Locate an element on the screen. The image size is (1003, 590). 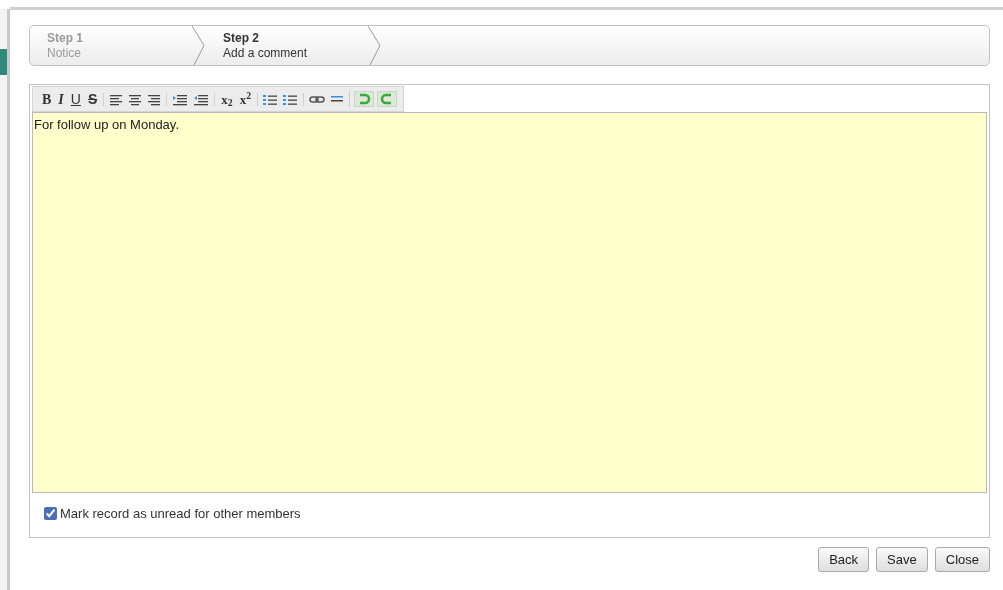
step-subtitle: Notice is located at coordinates (64, 53).